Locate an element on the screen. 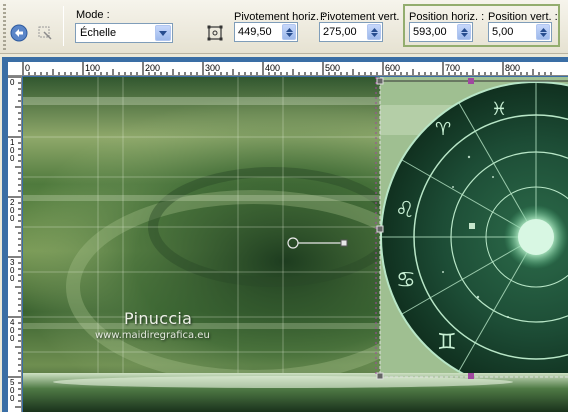  apply-button is located at coordinates (19, 33).